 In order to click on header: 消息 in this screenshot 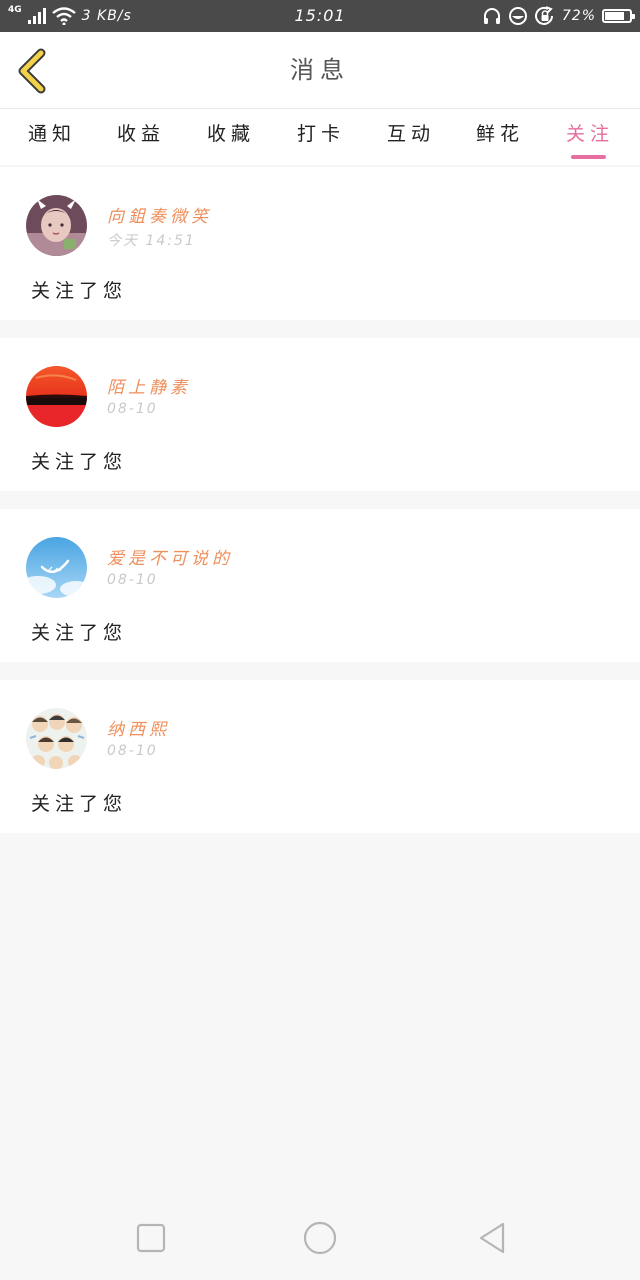, I will do `click(320, 70)`.